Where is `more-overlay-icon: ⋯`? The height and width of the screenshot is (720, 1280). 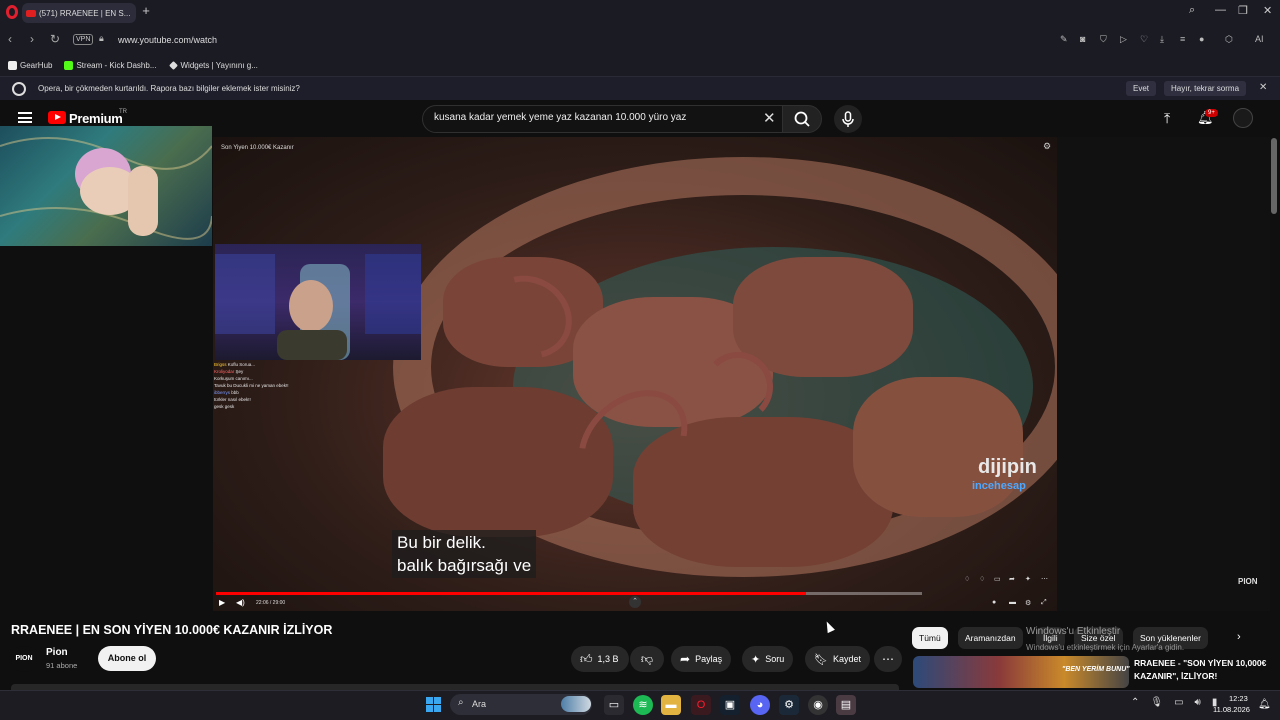 more-overlay-icon: ⋯ is located at coordinates (1044, 579).